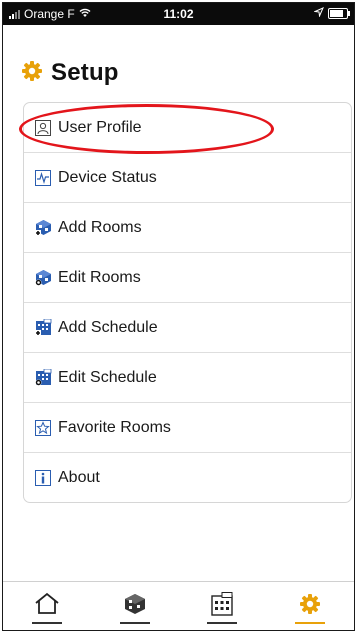 Image resolution: width=357 pixels, height=633 pixels. Describe the element at coordinates (108, 327) in the screenshot. I see `menu-item-label: Add Schedule` at that location.